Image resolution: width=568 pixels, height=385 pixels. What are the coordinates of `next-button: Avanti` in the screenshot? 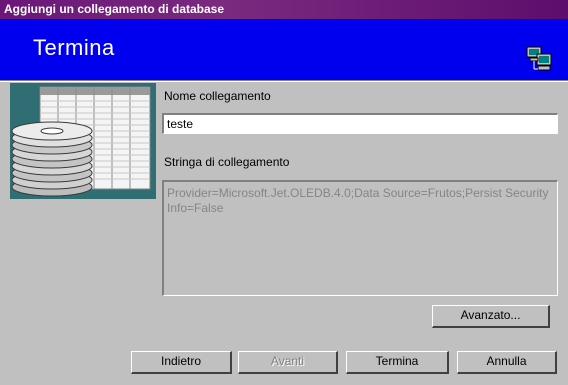 It's located at (288, 362).